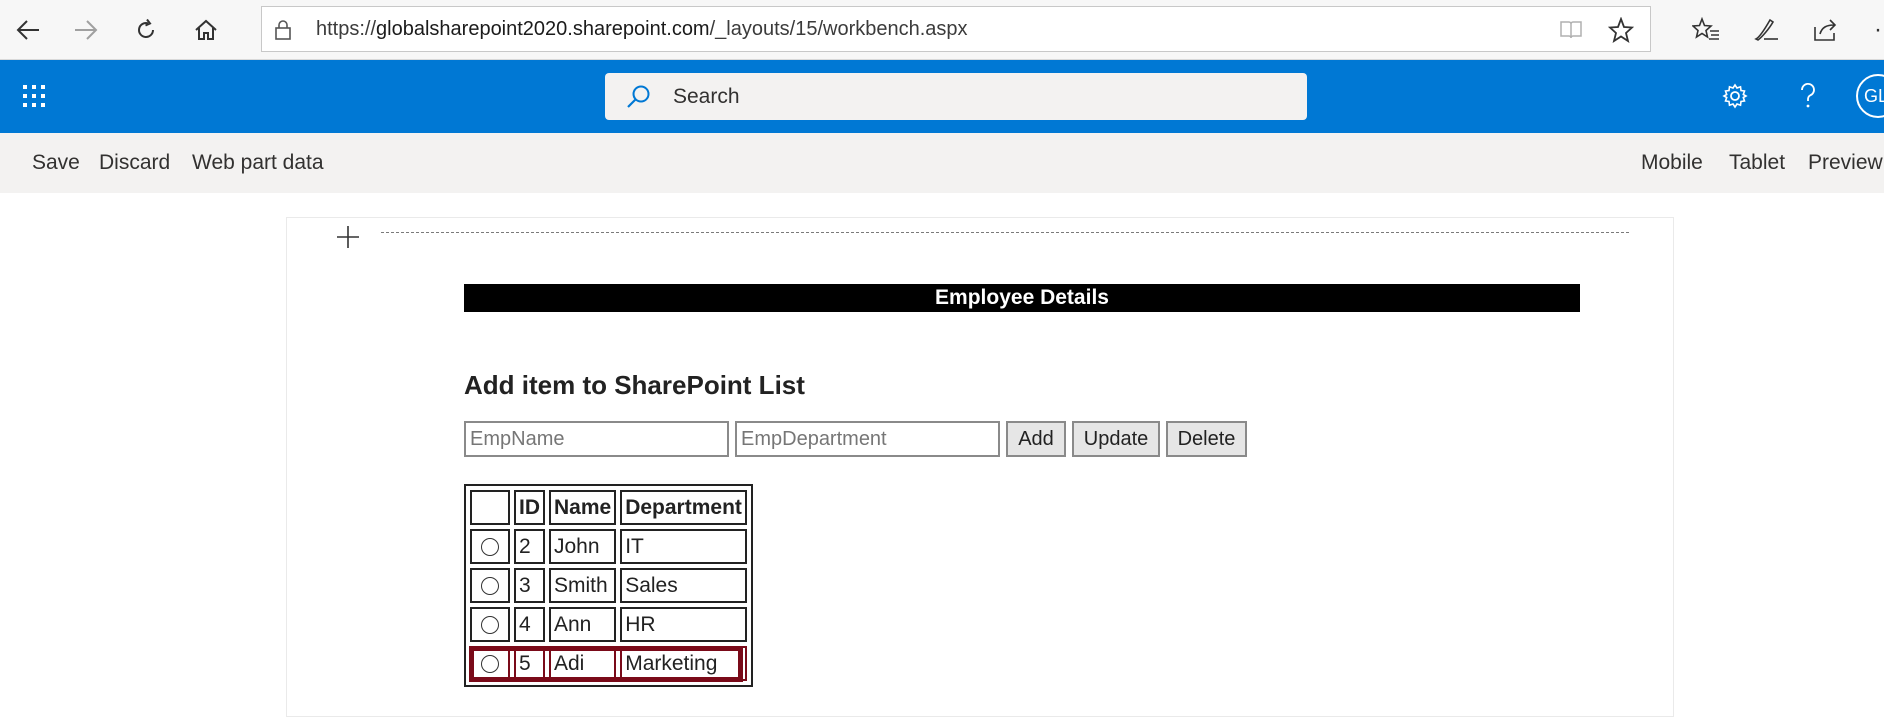 This screenshot has width=1884, height=717. I want to click on more-dots-icon: ·, so click(1878, 29).